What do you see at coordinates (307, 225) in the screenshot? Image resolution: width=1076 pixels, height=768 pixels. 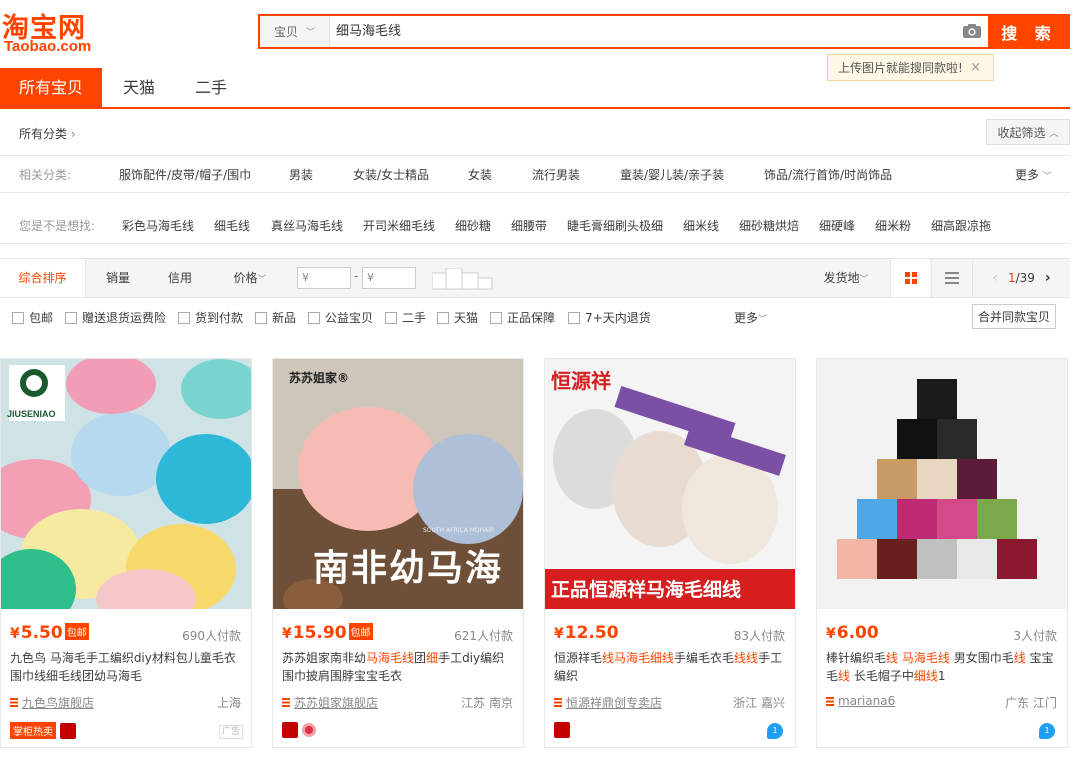 I see `suggest-keyword: 真丝马海毛线` at bounding box center [307, 225].